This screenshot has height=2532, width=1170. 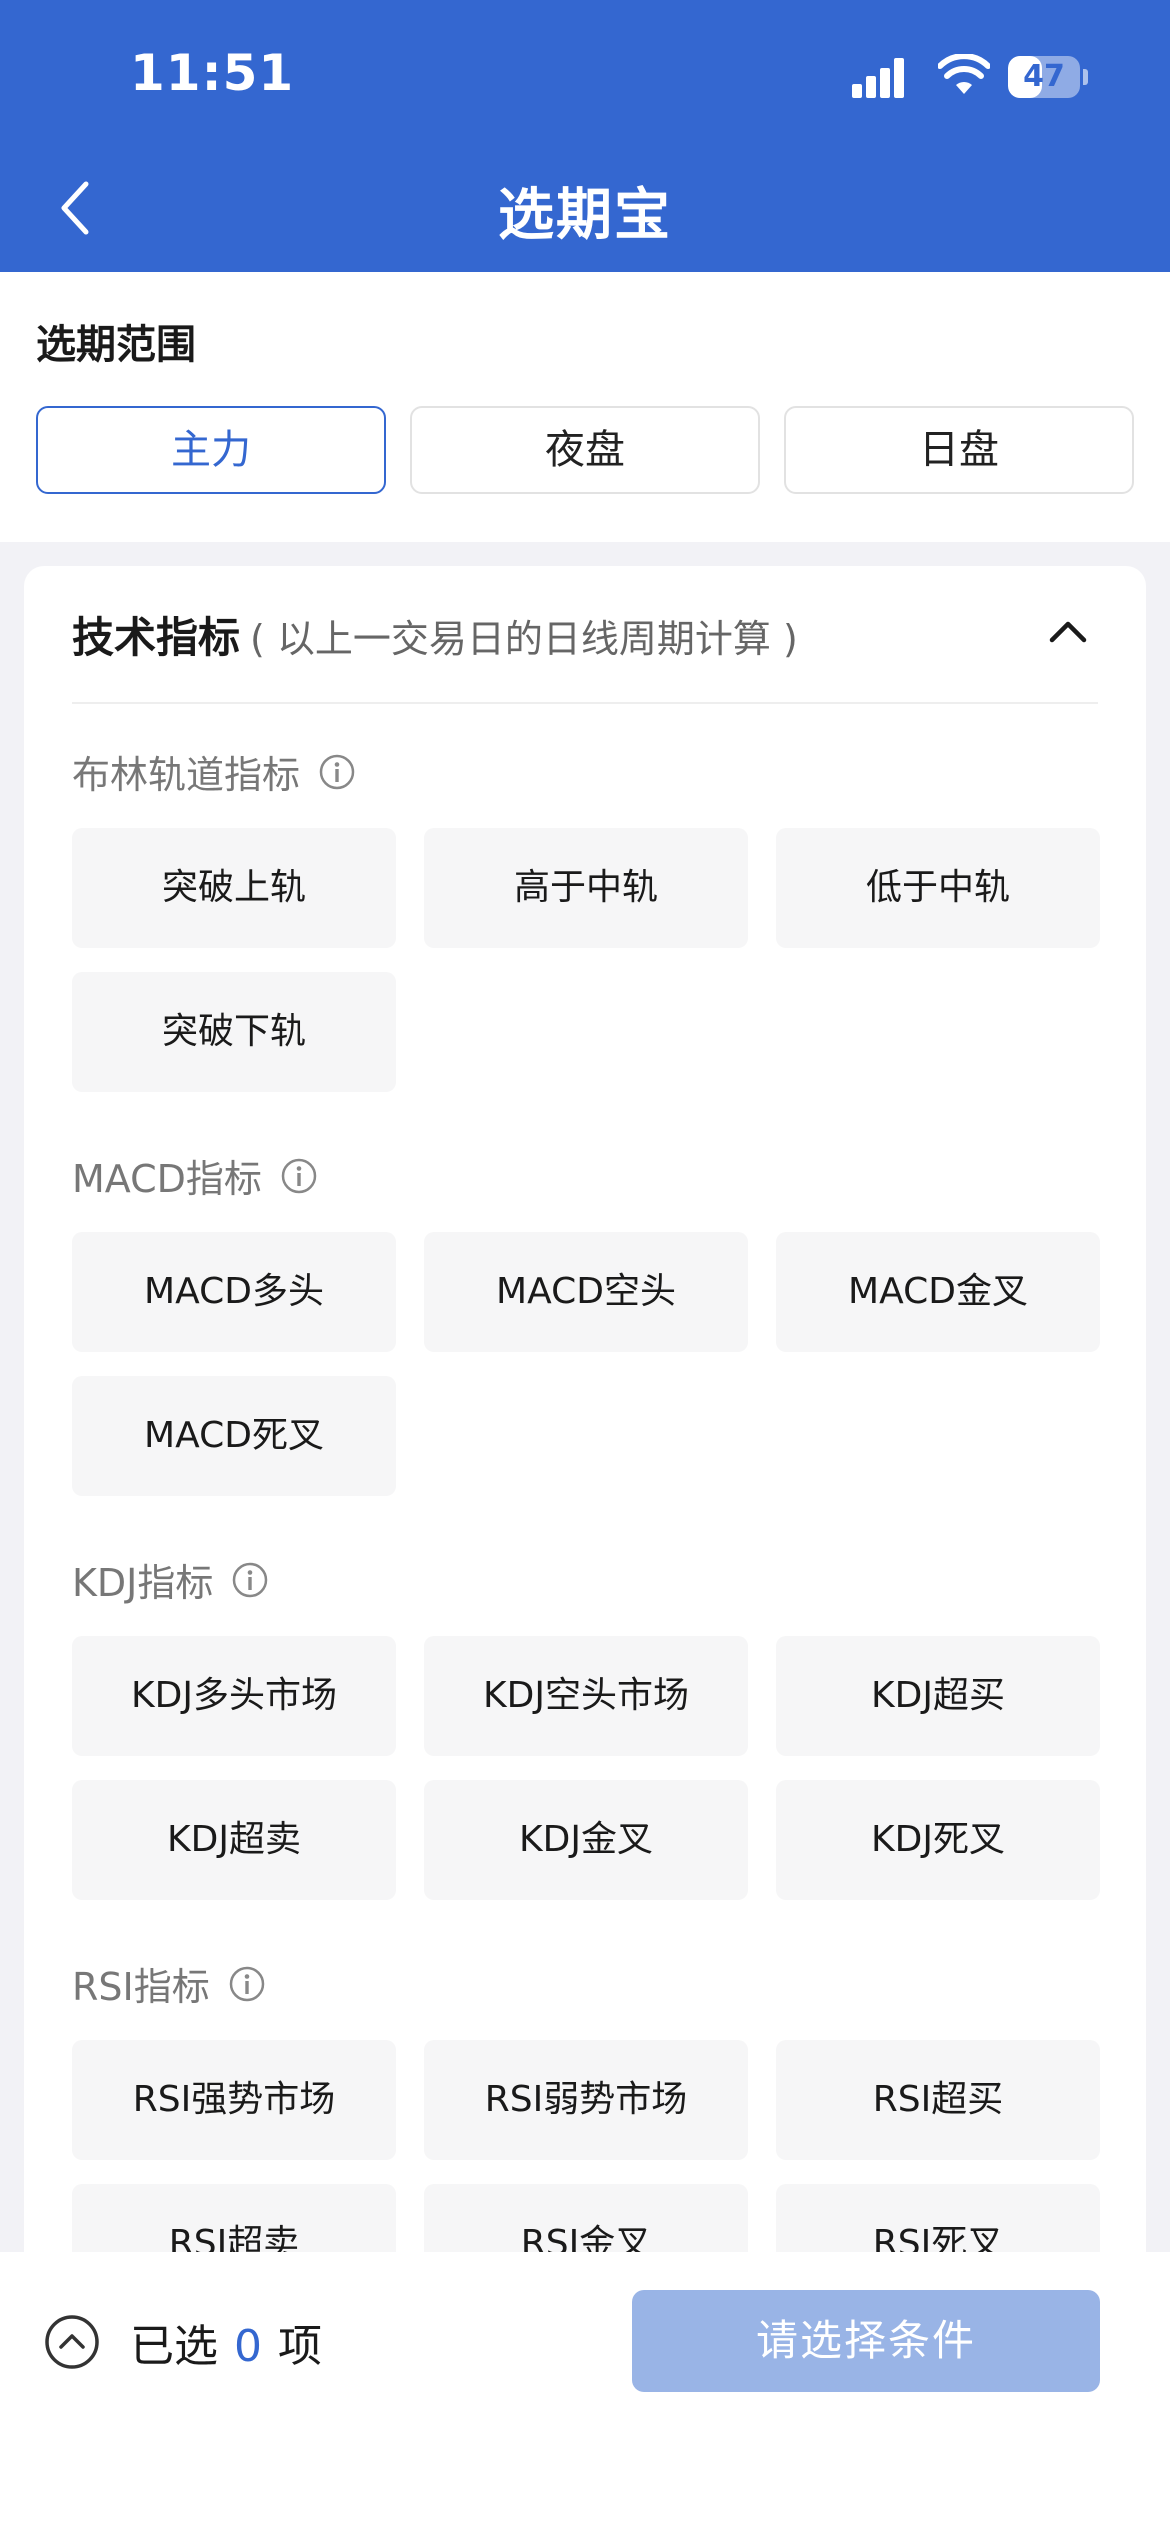 I want to click on option-kdj-bull-market: KDJ多头市场, so click(x=234, y=1696).